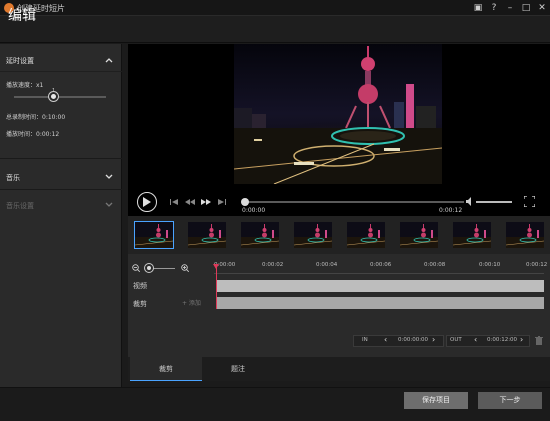 This screenshot has height=421, width=550. Describe the element at coordinates (53, 96) in the screenshot. I see `speed-slider-knob` at that location.